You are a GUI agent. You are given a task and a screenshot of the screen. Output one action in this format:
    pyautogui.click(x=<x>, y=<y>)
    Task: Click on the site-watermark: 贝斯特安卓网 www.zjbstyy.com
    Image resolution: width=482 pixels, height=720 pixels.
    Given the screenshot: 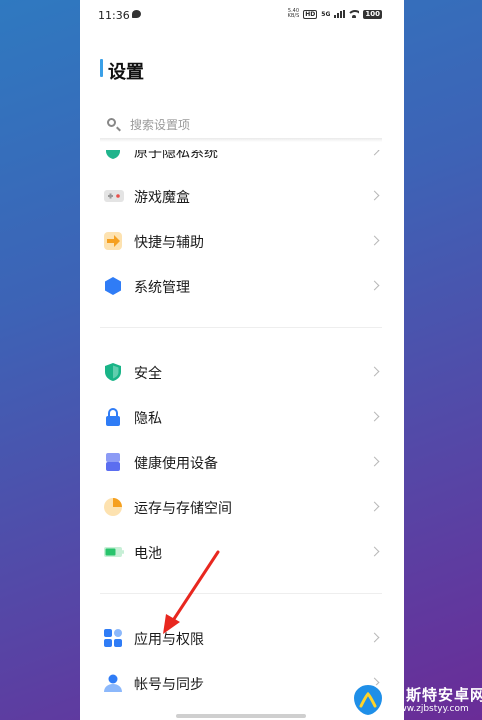 What is the action you would take?
    pyautogui.click(x=416, y=700)
    